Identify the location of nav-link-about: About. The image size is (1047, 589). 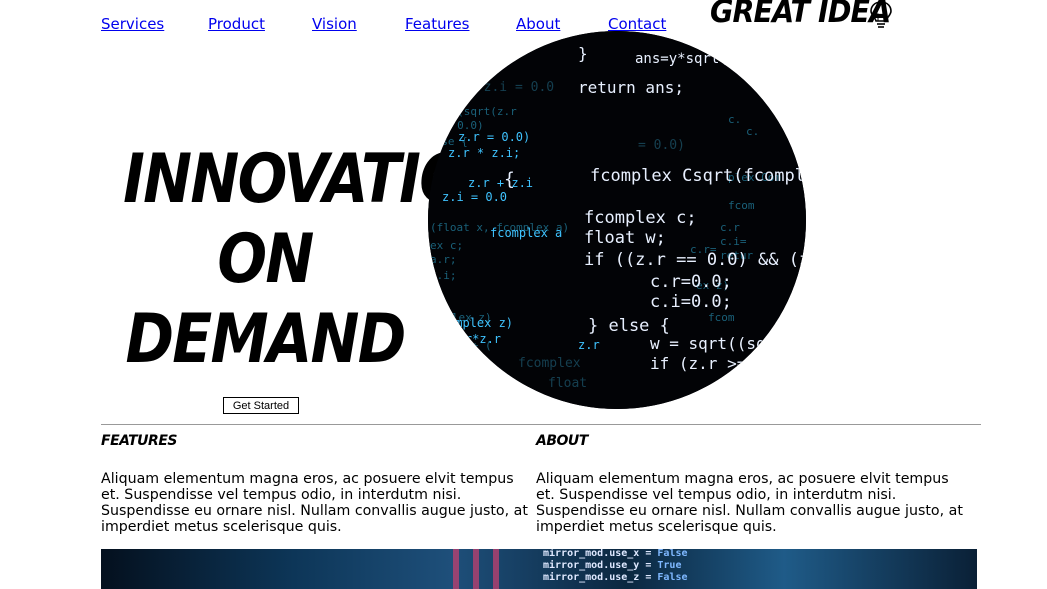
(538, 24).